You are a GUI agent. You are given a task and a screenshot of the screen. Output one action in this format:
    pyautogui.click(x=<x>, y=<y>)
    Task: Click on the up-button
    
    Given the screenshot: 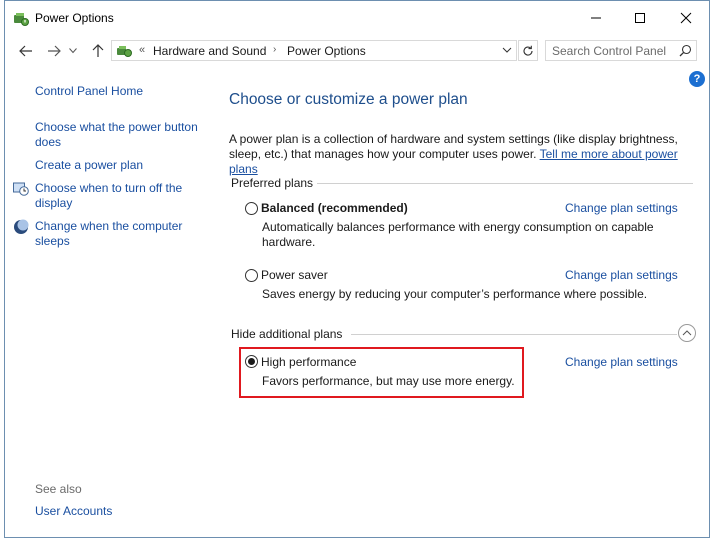 What is the action you would take?
    pyautogui.click(x=98, y=51)
    